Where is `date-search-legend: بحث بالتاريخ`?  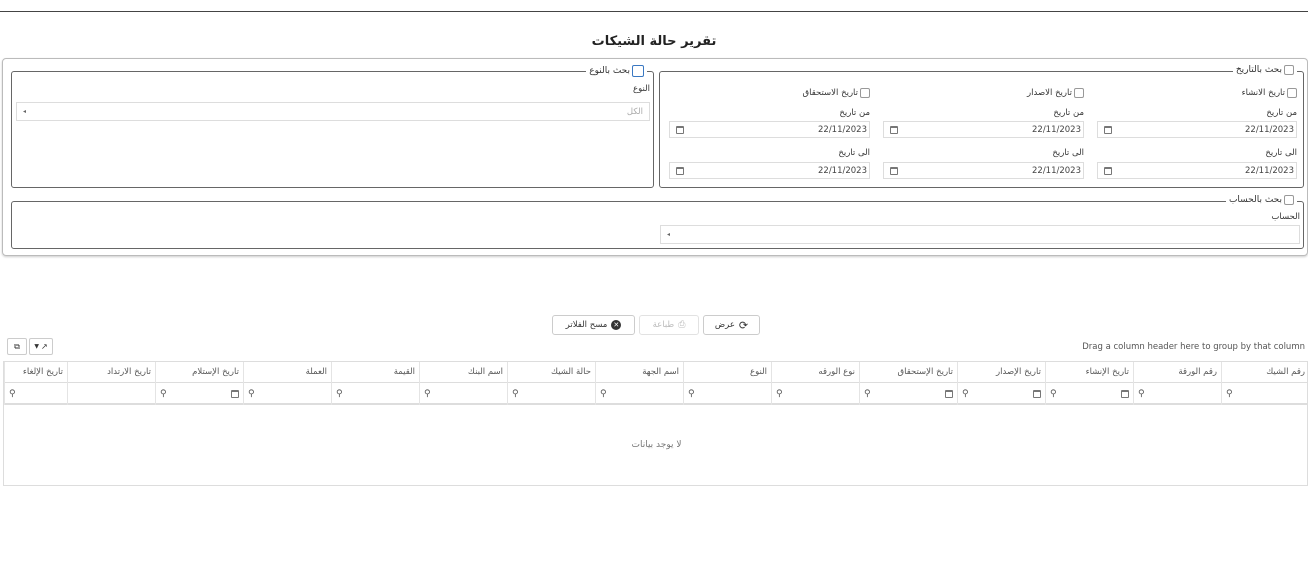 date-search-legend: بحث بالتاريخ is located at coordinates (1264, 70).